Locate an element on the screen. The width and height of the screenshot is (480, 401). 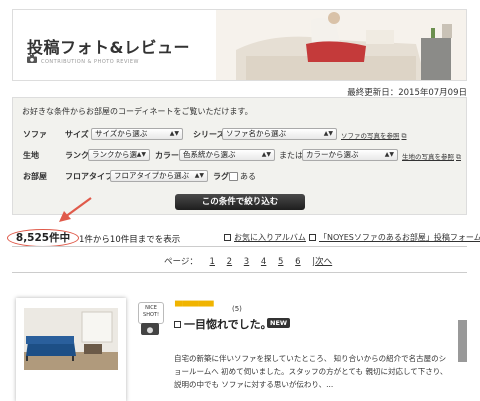
review-title-link: 一目惚れでした。 is located at coordinates (223, 324).